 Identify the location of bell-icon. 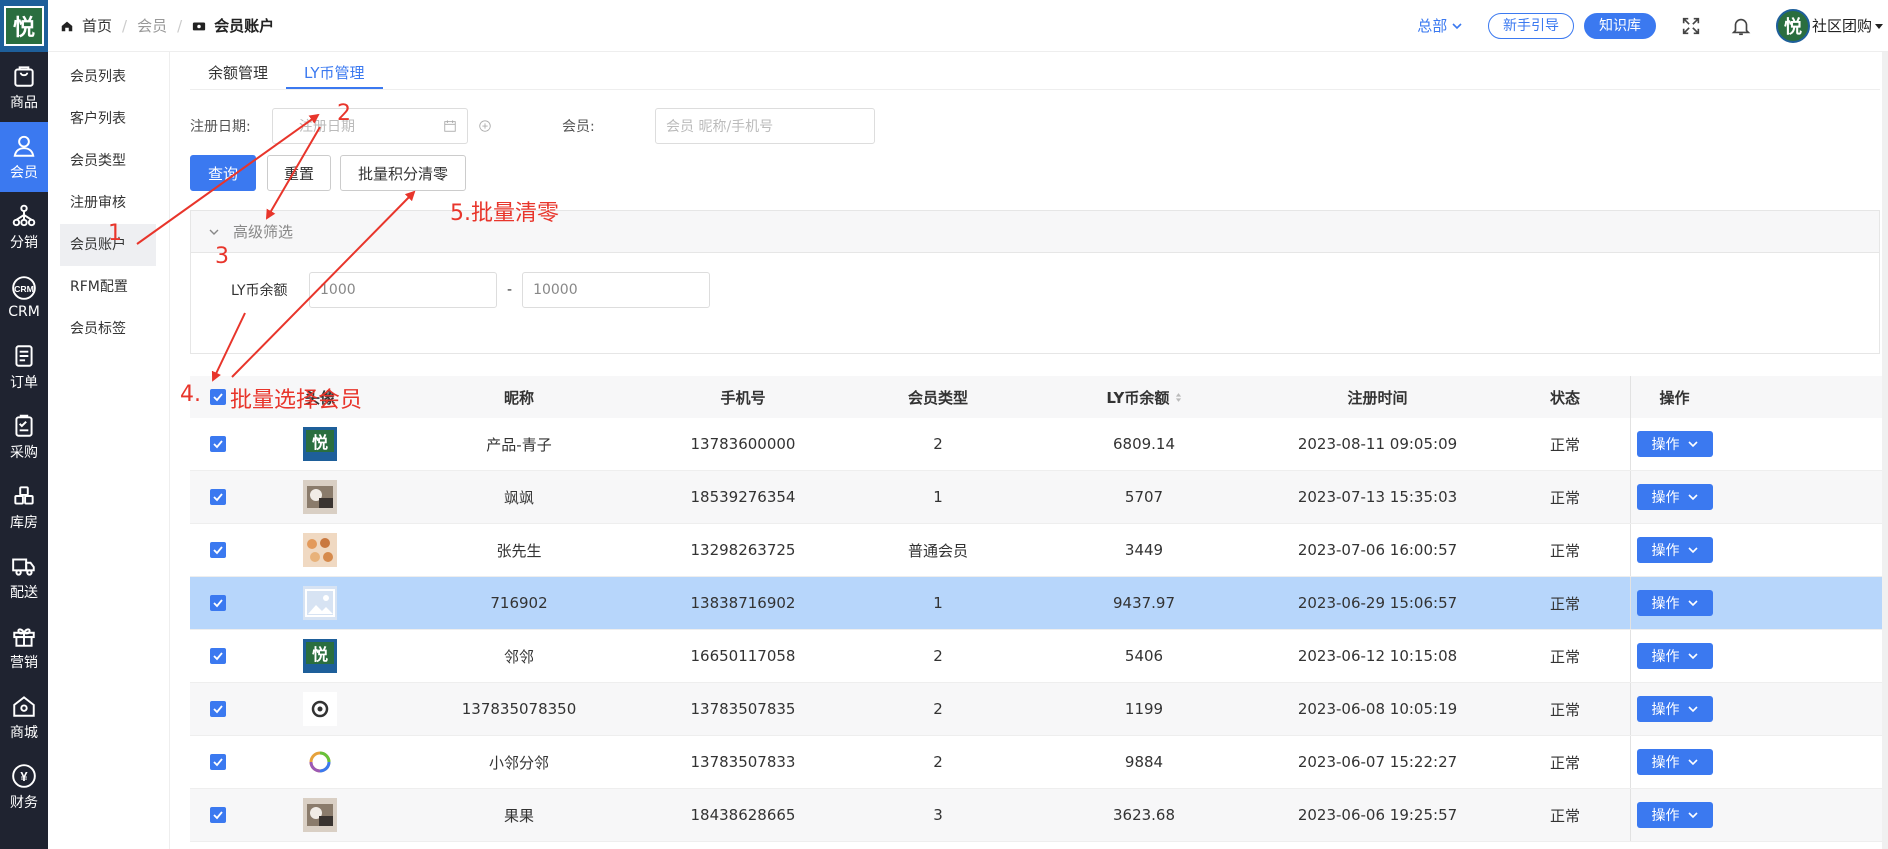
(1741, 26).